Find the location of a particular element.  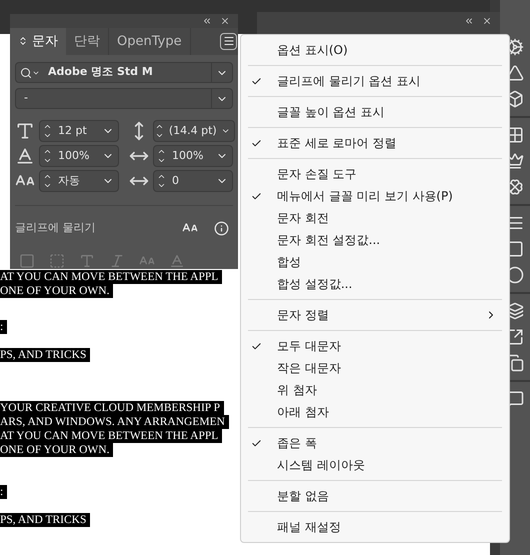

menu-item: 문자 손질 도구 is located at coordinates (375, 174).